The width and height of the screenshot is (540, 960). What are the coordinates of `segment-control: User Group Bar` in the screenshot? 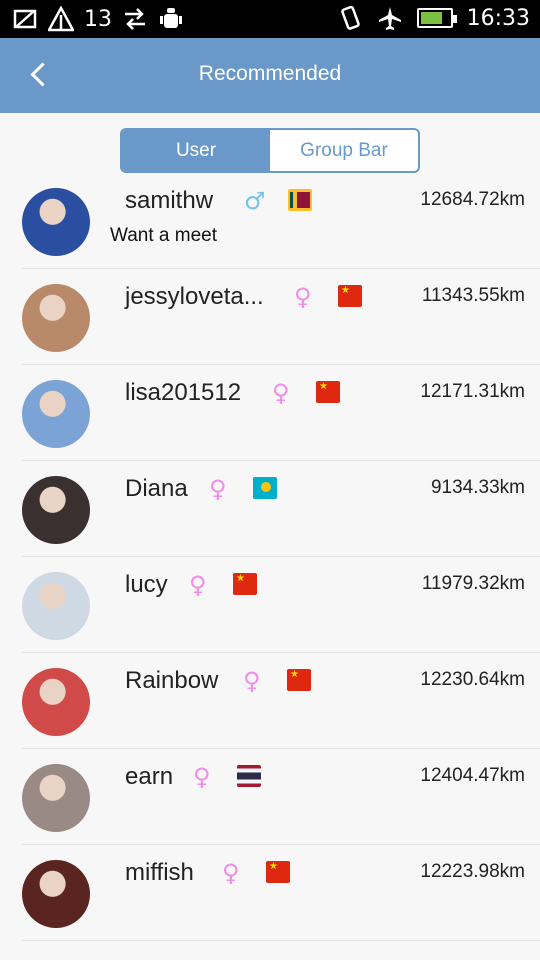 It's located at (270, 150).